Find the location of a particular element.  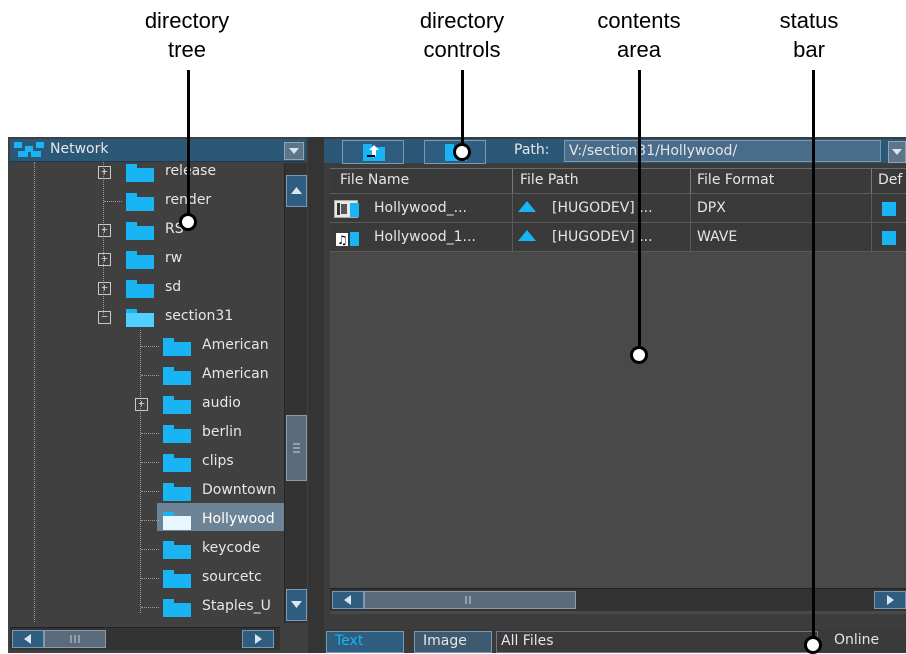

scroll-down-button is located at coordinates (296, 605).